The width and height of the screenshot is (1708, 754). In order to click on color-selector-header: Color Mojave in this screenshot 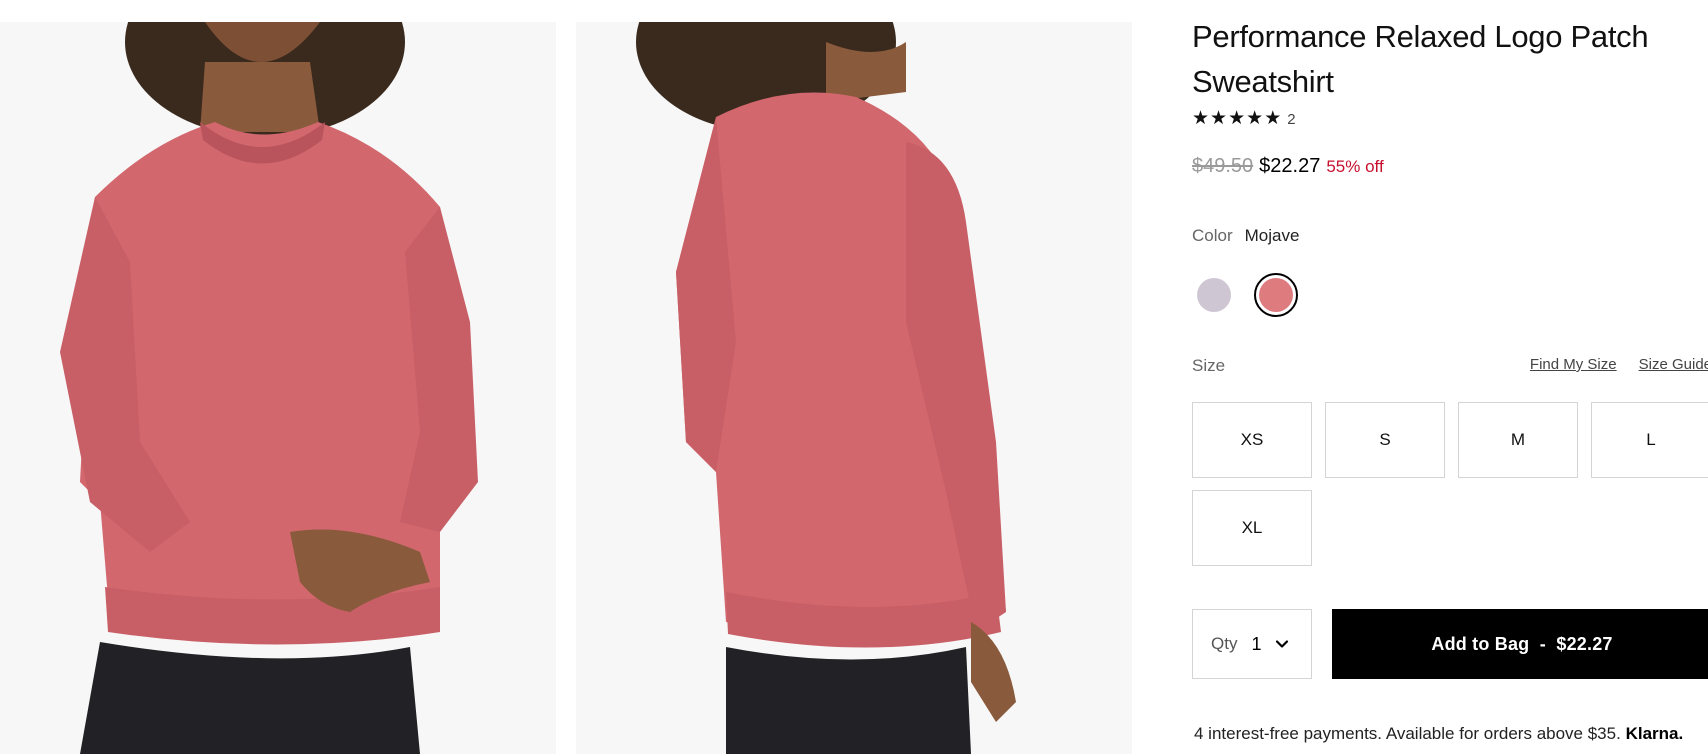, I will do `click(1245, 236)`.